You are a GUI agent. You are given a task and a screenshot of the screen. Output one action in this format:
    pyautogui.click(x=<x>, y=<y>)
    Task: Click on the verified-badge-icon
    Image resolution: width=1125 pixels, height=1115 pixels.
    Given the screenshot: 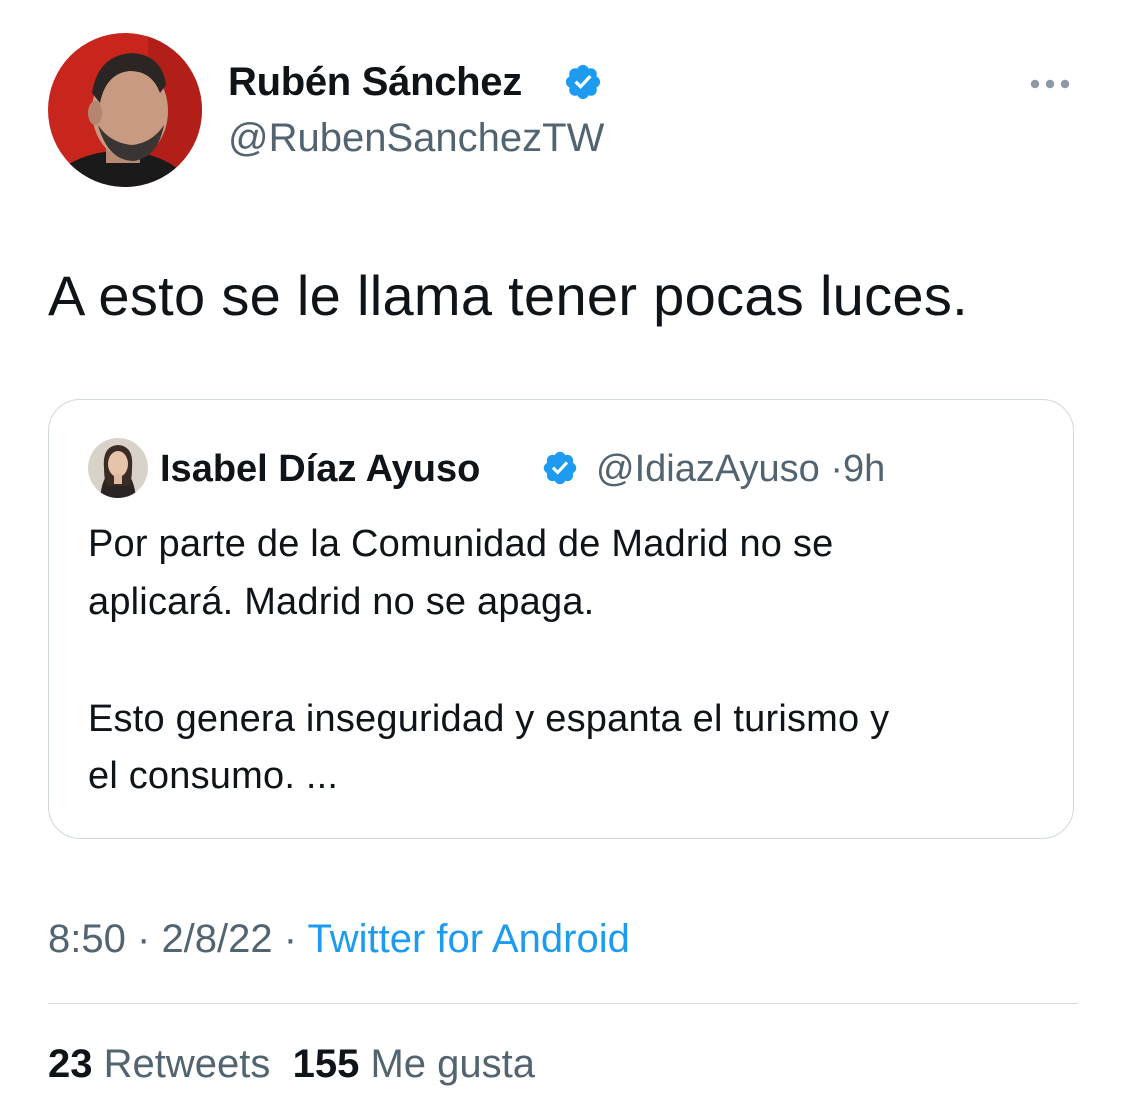 What is the action you would take?
    pyautogui.click(x=583, y=82)
    